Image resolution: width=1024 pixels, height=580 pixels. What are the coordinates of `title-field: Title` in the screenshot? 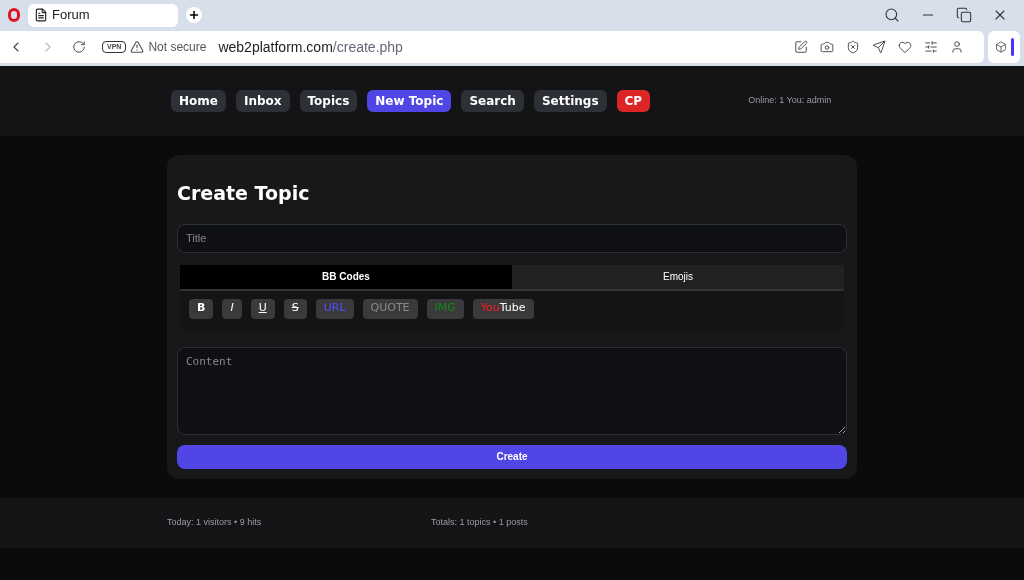 It's located at (512, 238).